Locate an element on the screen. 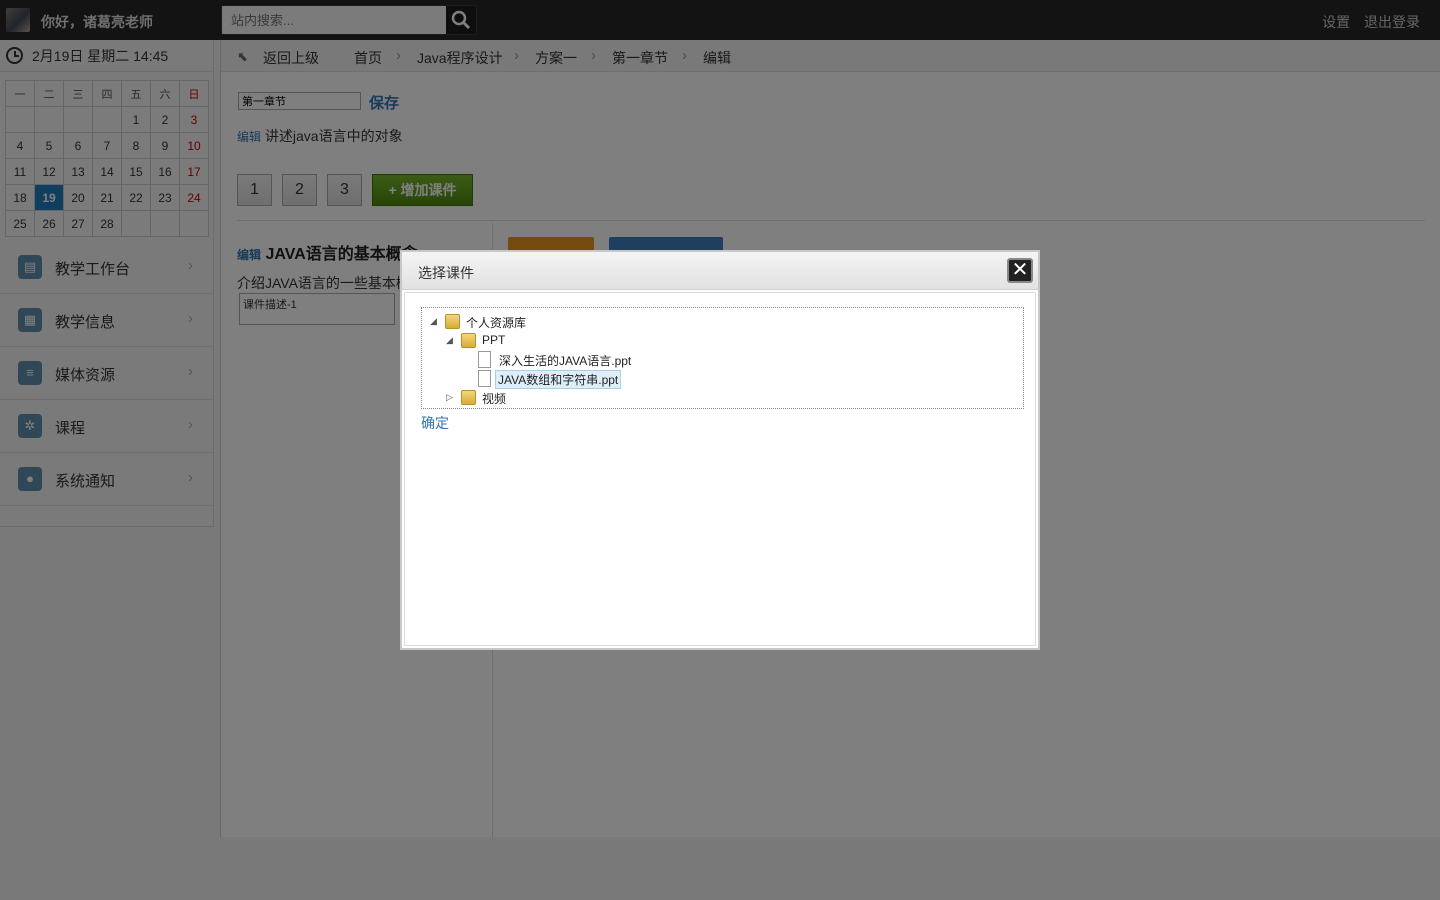 This screenshot has height=900, width=1440. tree-node-label: 视频 is located at coordinates (494, 399).